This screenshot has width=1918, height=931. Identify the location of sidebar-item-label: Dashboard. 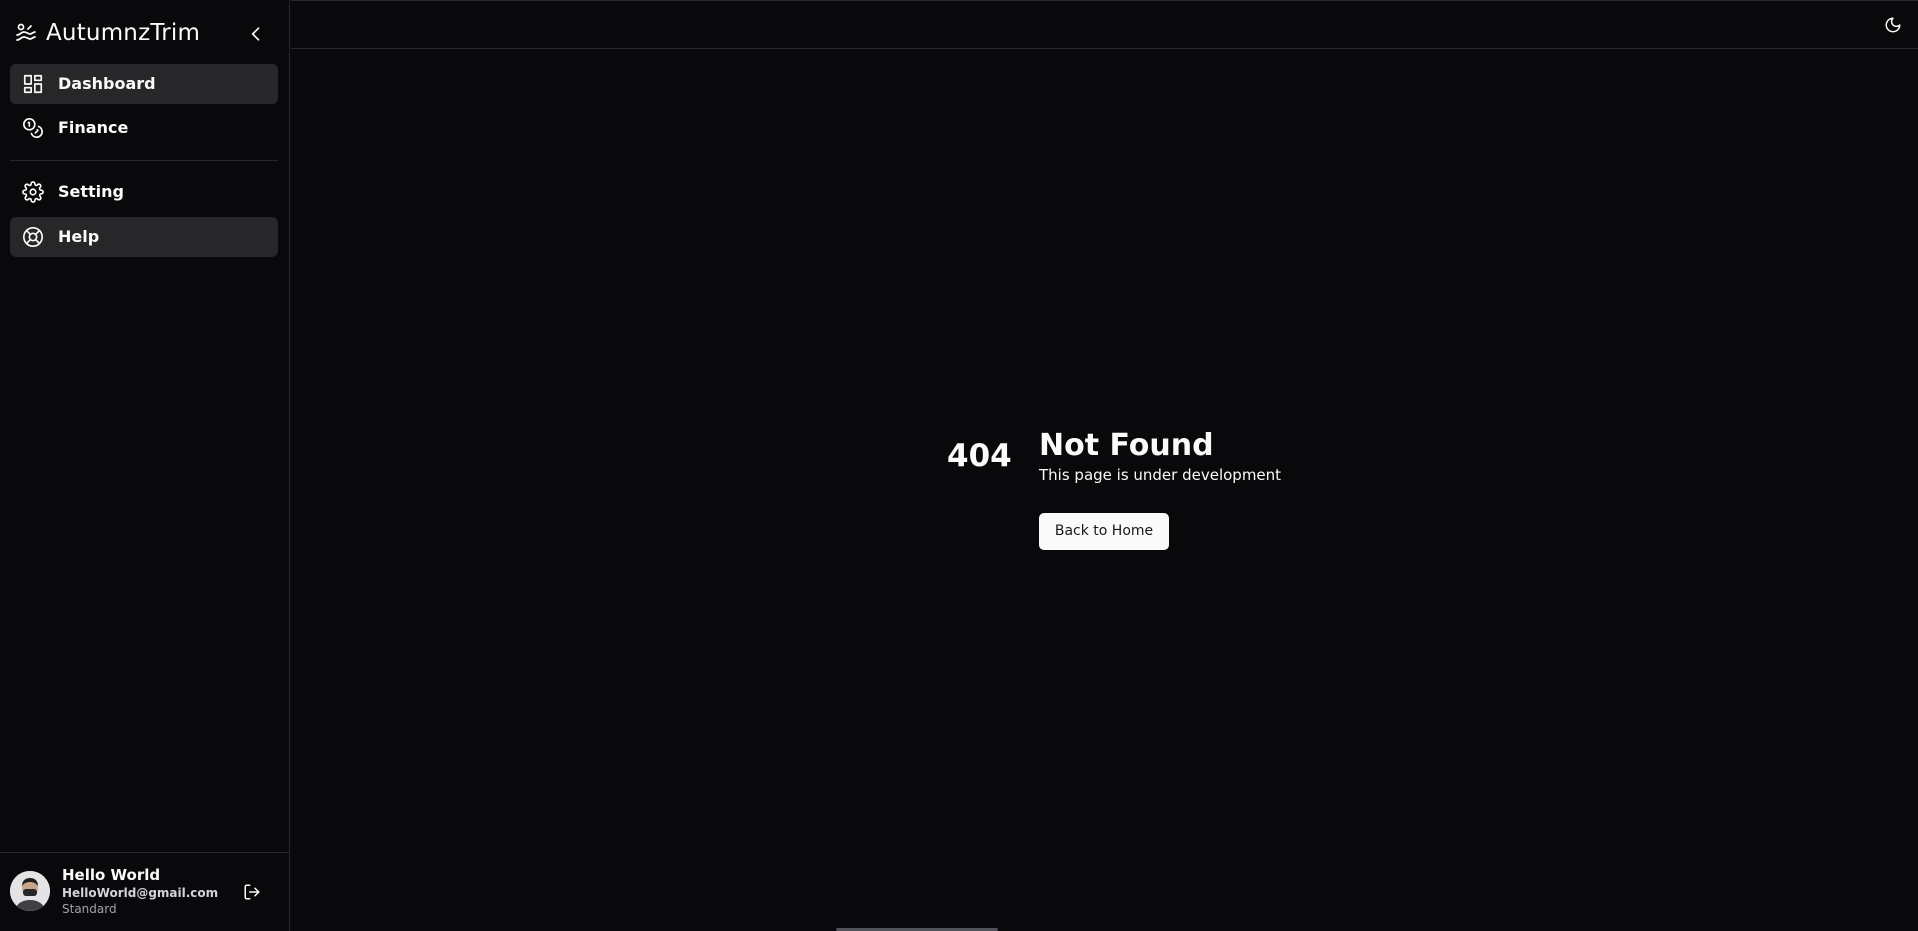
(107, 83).